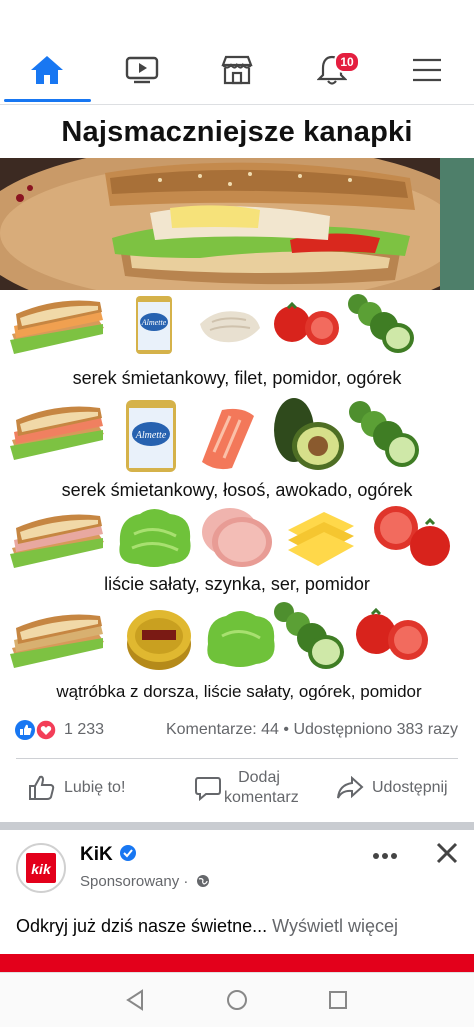 The image size is (474, 1027). I want to click on cheese-icon, so click(321, 539).